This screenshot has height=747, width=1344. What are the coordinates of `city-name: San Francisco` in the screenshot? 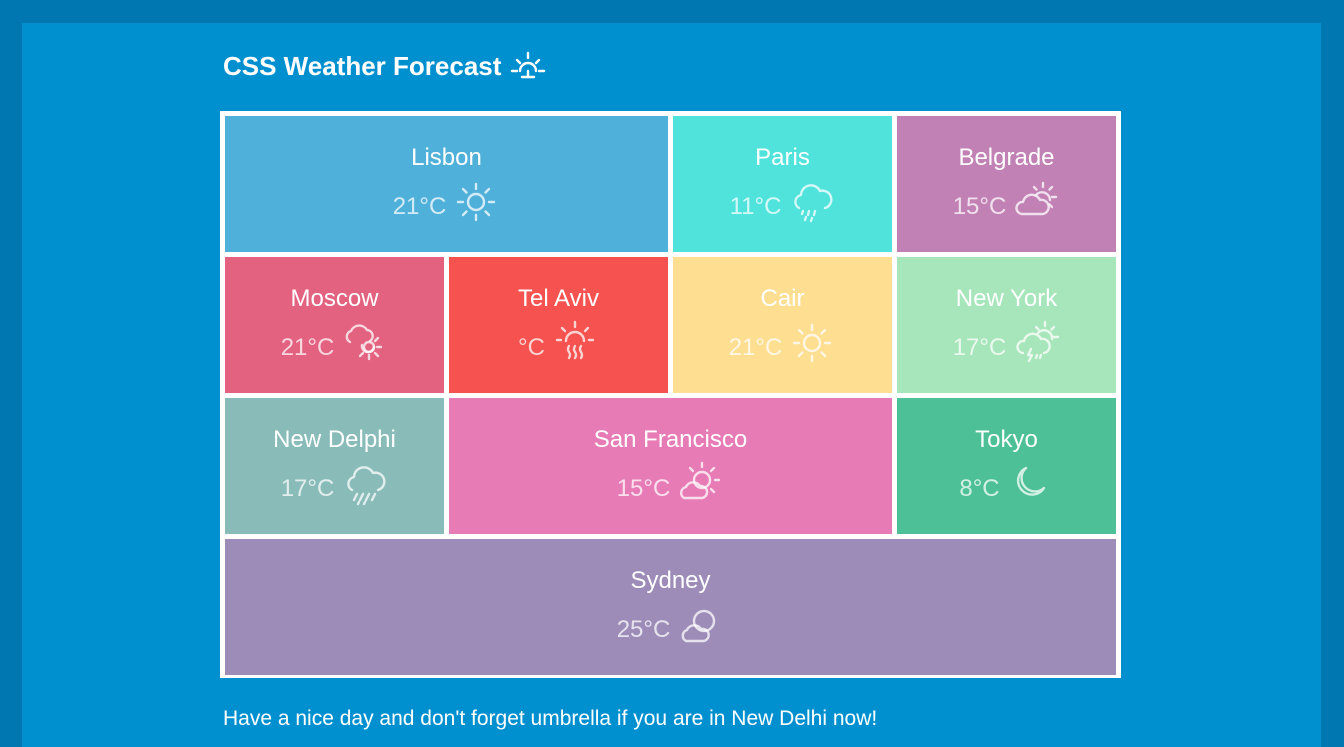 It's located at (670, 439).